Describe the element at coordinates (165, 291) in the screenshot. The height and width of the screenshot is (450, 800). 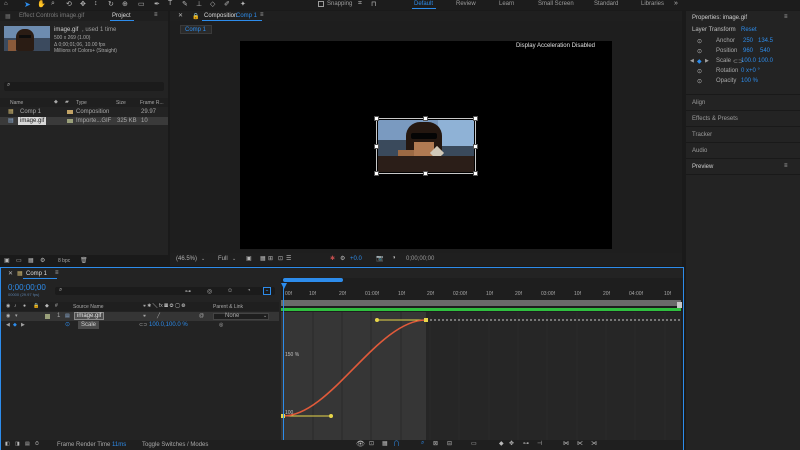
I see `timeline-search-input` at that location.